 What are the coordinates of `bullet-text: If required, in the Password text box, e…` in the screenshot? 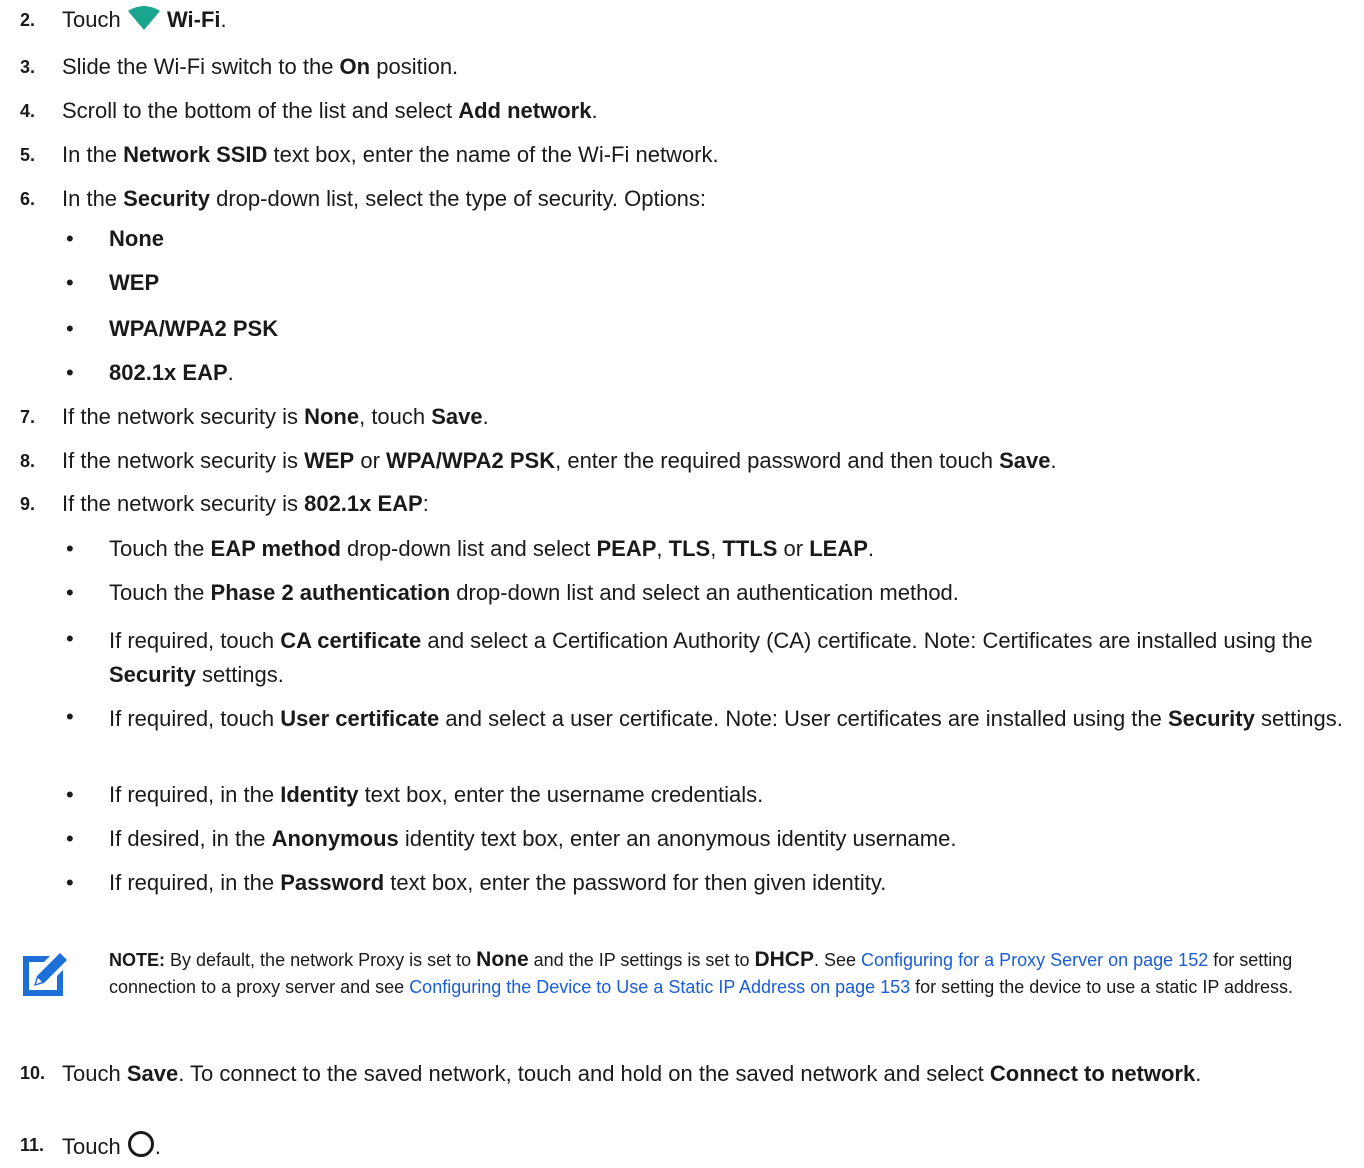 It's located at (498, 882).